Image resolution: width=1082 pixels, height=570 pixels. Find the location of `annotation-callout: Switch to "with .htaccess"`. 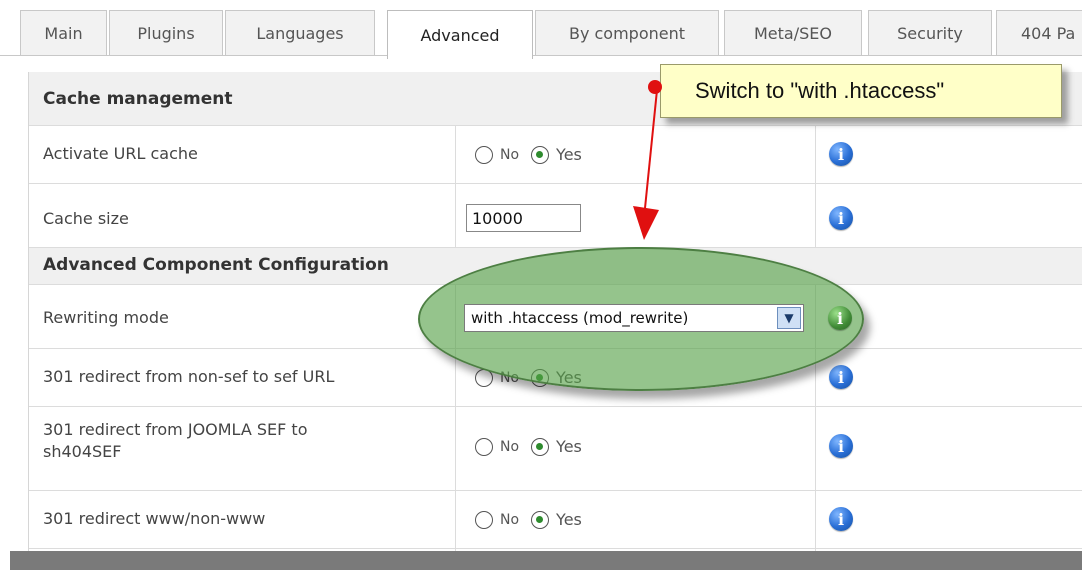

annotation-callout: Switch to "with .htaccess" is located at coordinates (861, 91).